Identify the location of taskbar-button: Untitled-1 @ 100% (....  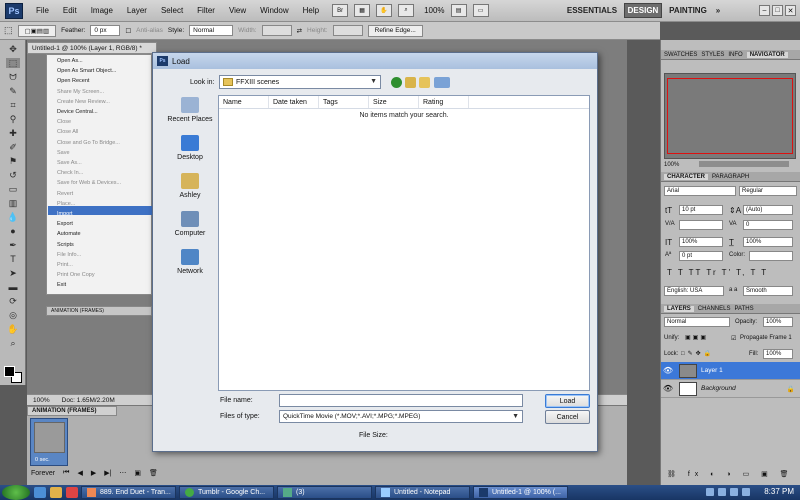
(520, 492).